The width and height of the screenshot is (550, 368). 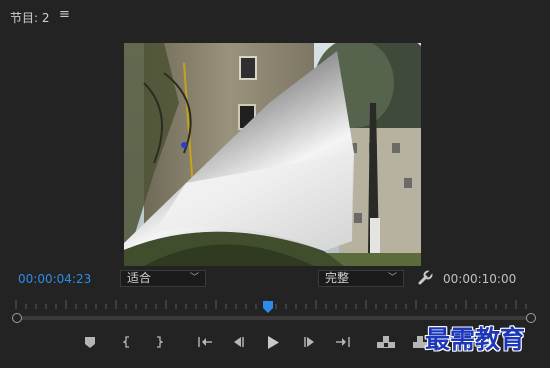 I want to click on playback-resolution-select: 完整 ﹀, so click(x=361, y=278).